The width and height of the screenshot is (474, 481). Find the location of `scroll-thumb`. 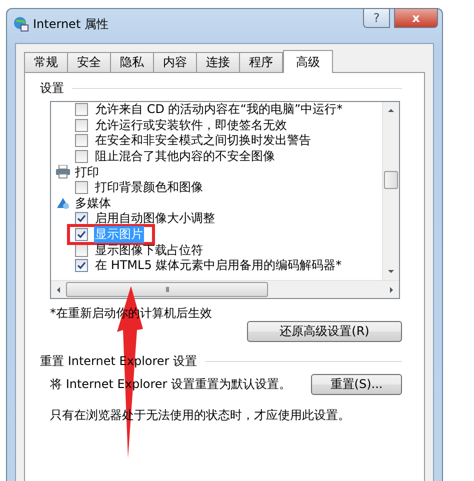

scroll-thumb is located at coordinates (391, 180).